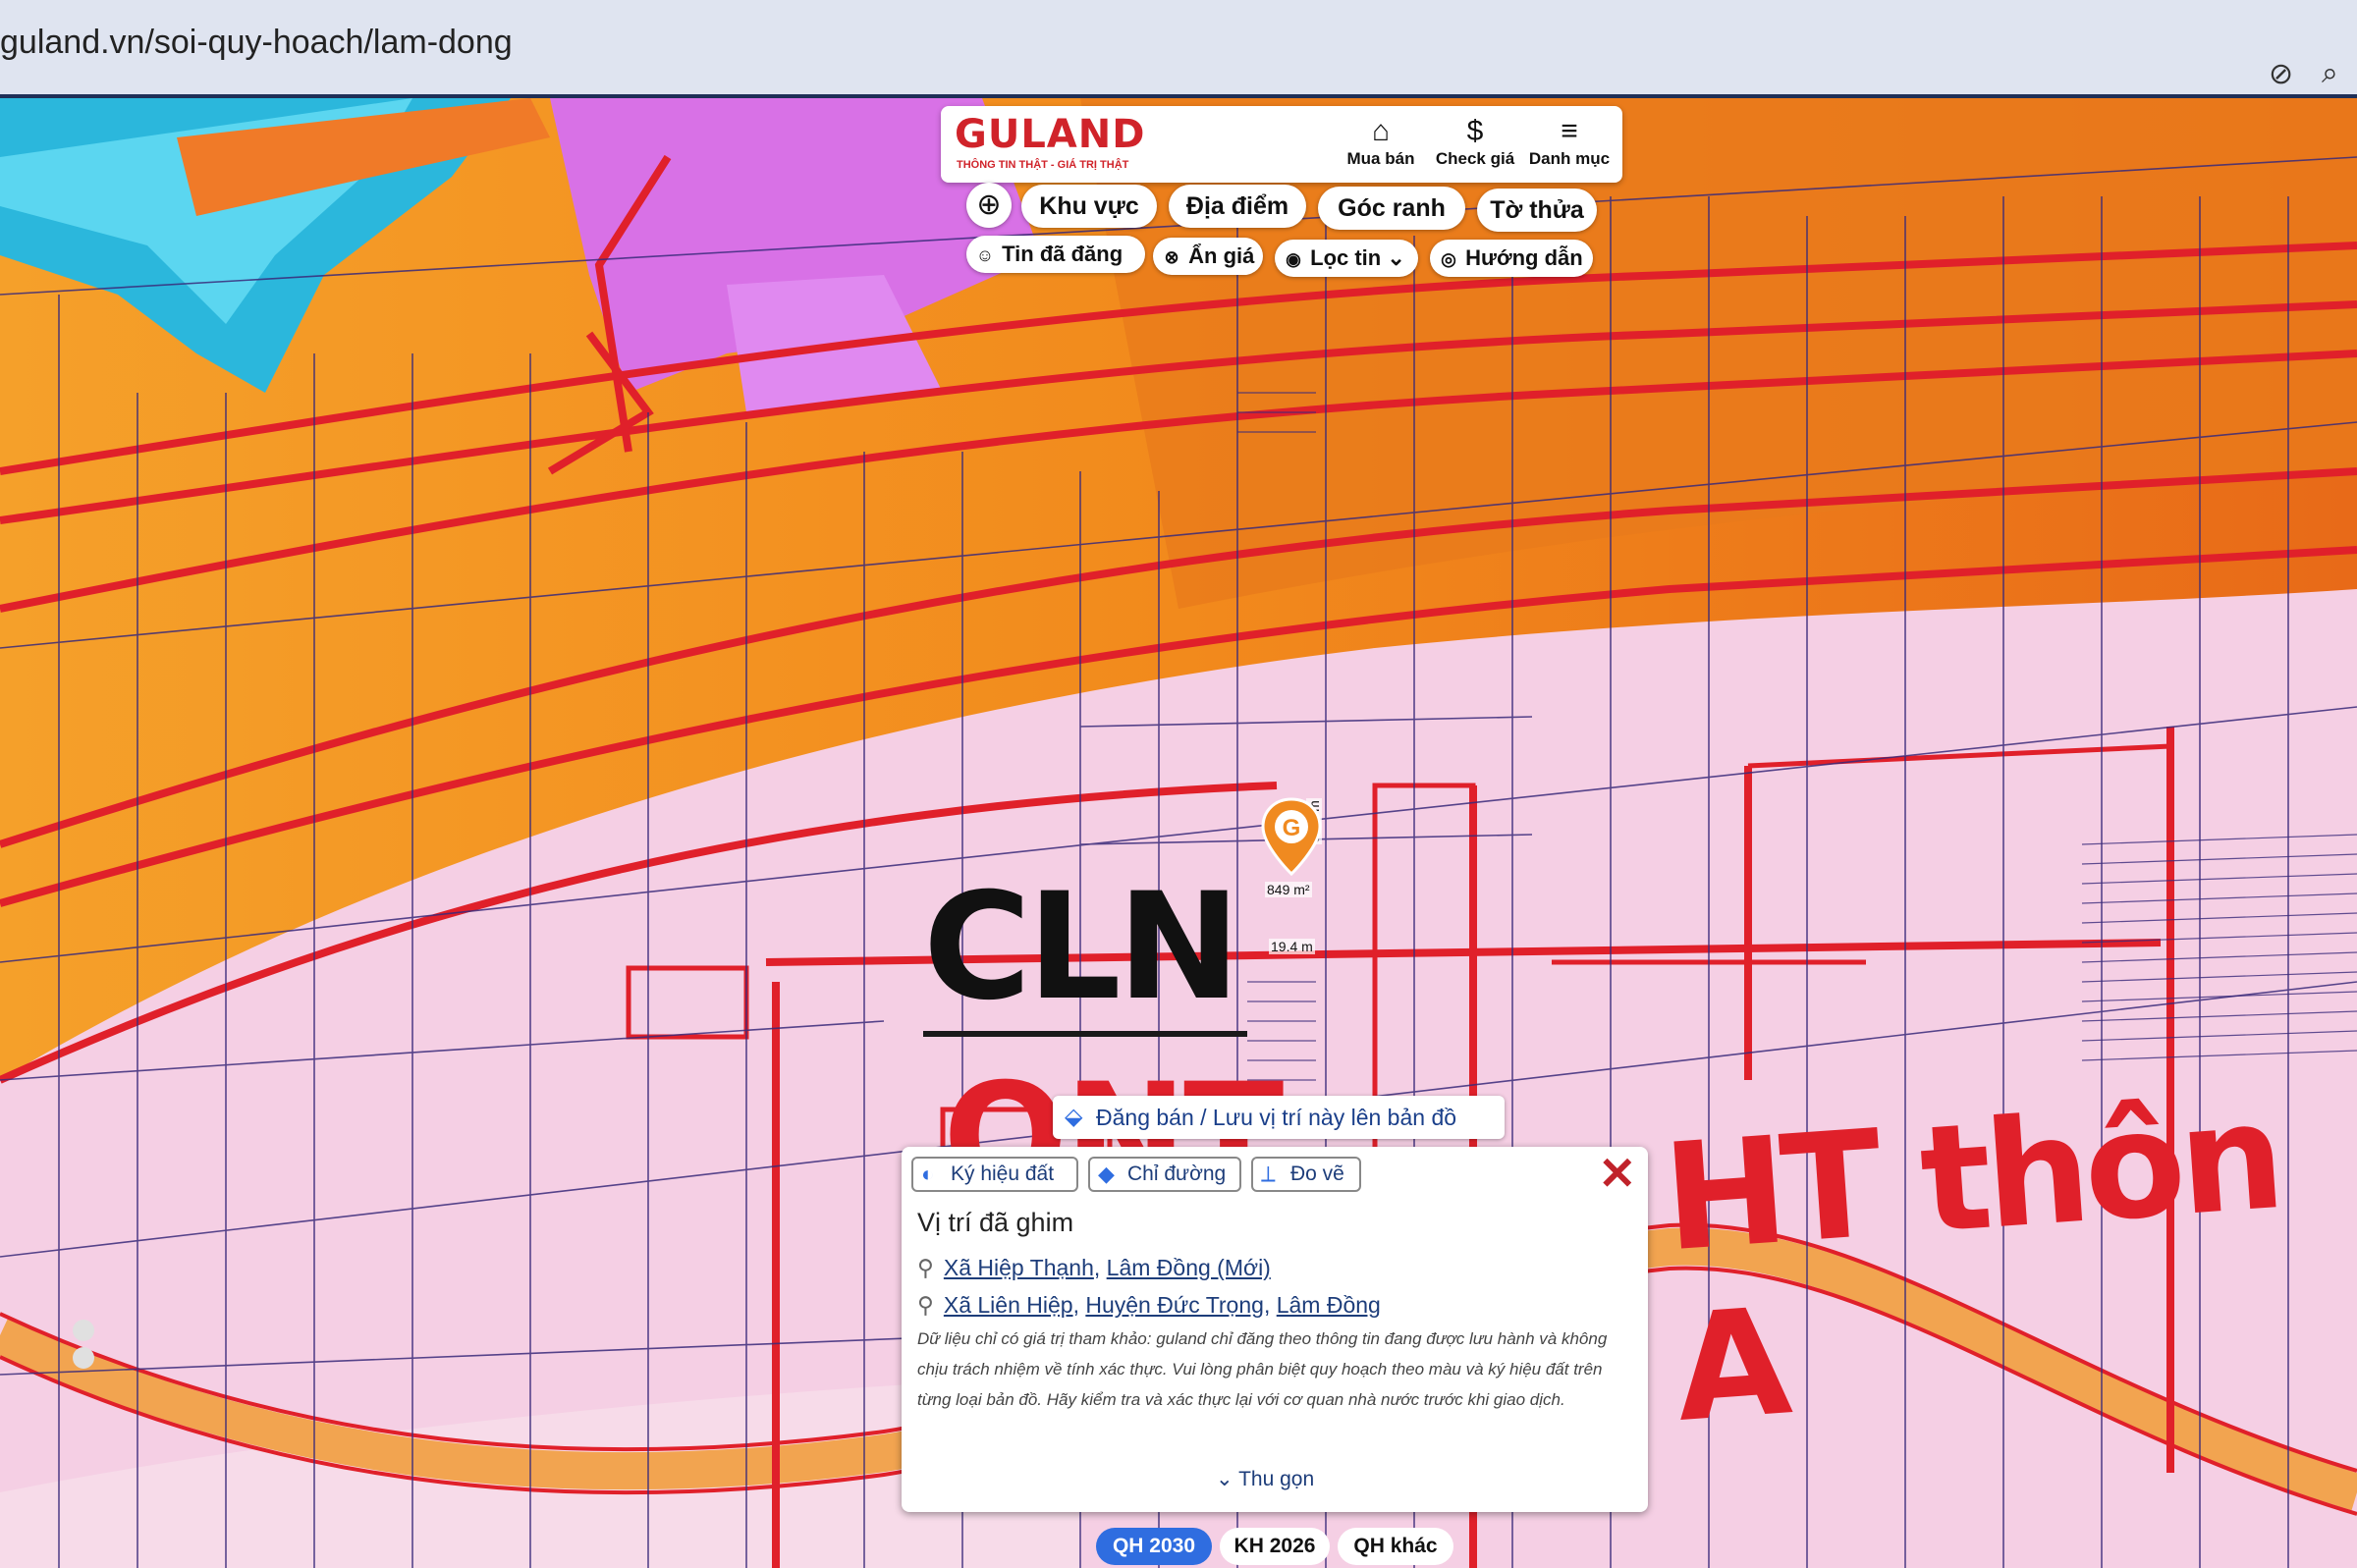  Describe the element at coordinates (1178, 49) in the screenshot. I see `browser-address-bar: guland.vn/soi-quy-hoach/lam-dong ⊘ ⌕` at that location.